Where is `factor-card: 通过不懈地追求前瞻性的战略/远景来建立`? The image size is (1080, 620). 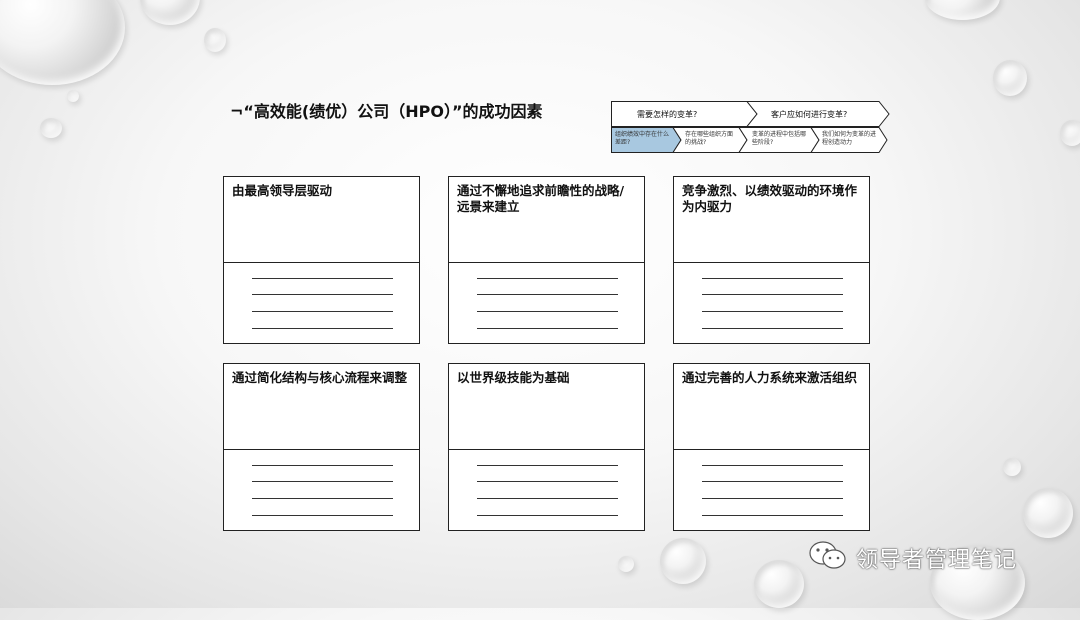
factor-card: 通过不懈地追求前瞻性的战略/远景来建立 is located at coordinates (546, 260).